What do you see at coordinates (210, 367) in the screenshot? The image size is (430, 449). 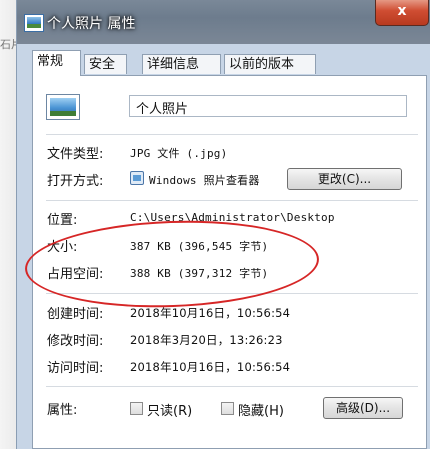 I see `accessed-value: 2018年10月16日，10:56:54` at bounding box center [210, 367].